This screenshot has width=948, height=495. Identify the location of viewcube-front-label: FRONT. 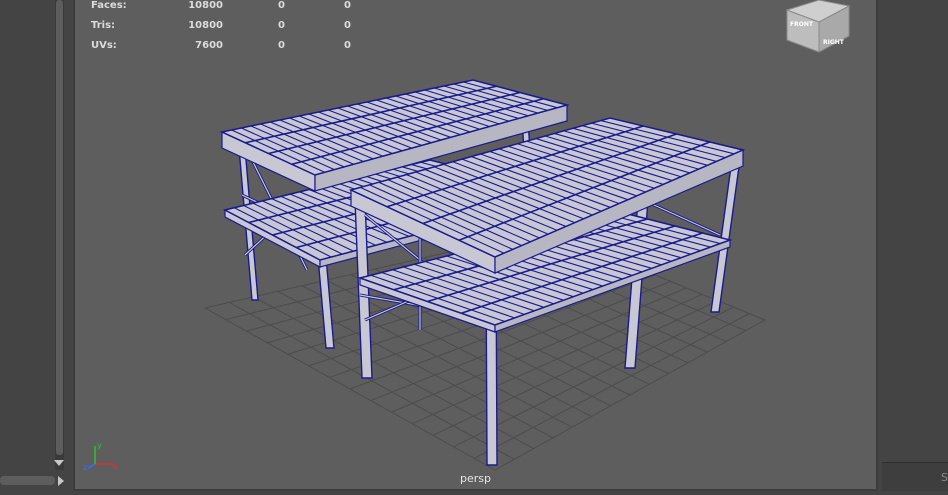
(802, 24).